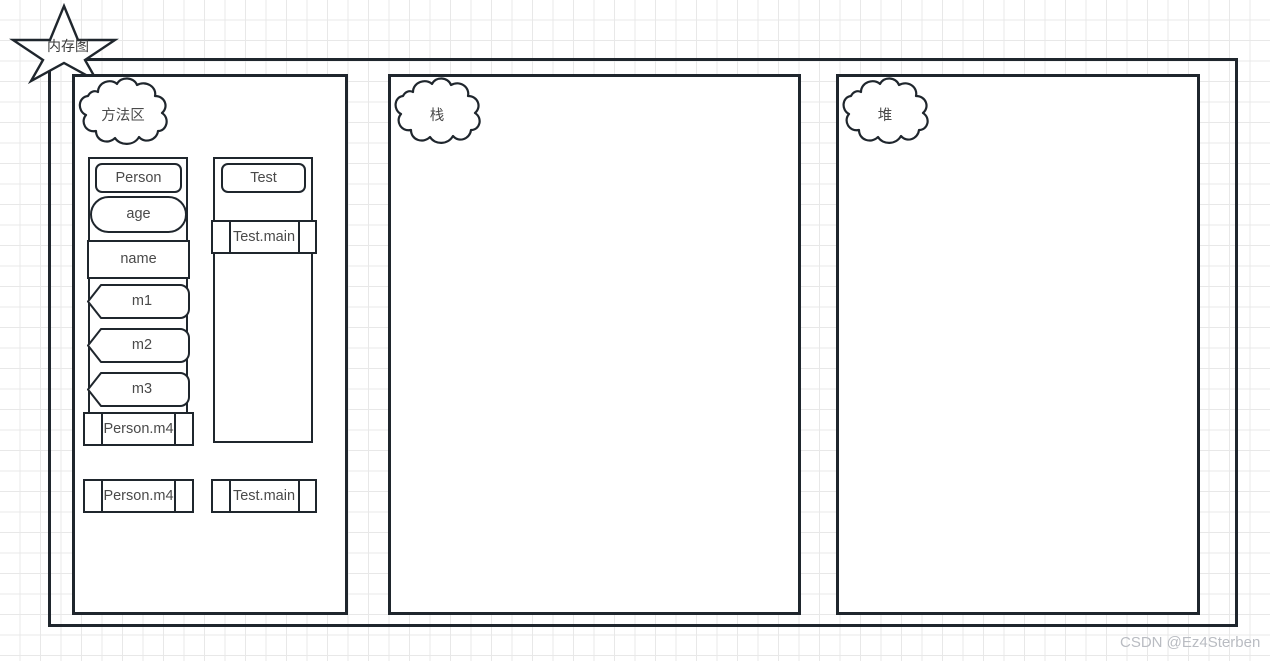  What do you see at coordinates (264, 236) in the screenshot?
I see `test-main-label-method-area: Test.main` at bounding box center [264, 236].